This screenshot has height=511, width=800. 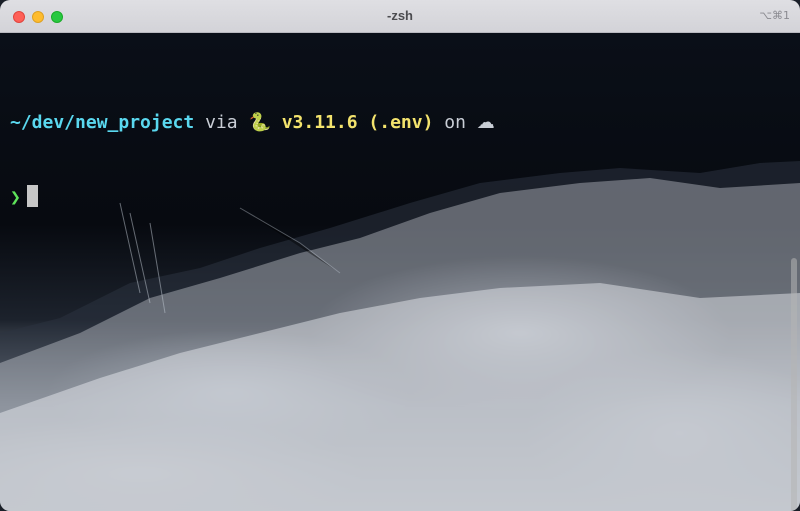 What do you see at coordinates (252, 197) in the screenshot?
I see `input-line: ❯` at bounding box center [252, 197].